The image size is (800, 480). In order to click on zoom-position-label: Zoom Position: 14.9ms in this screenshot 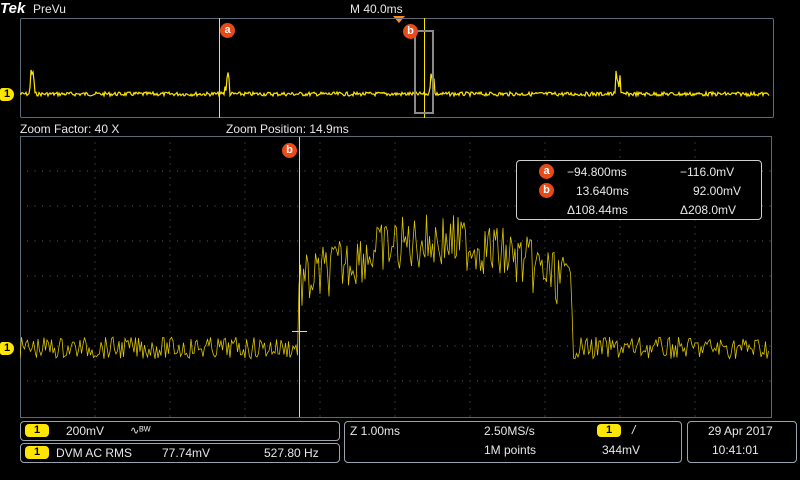, I will do `click(287, 129)`.